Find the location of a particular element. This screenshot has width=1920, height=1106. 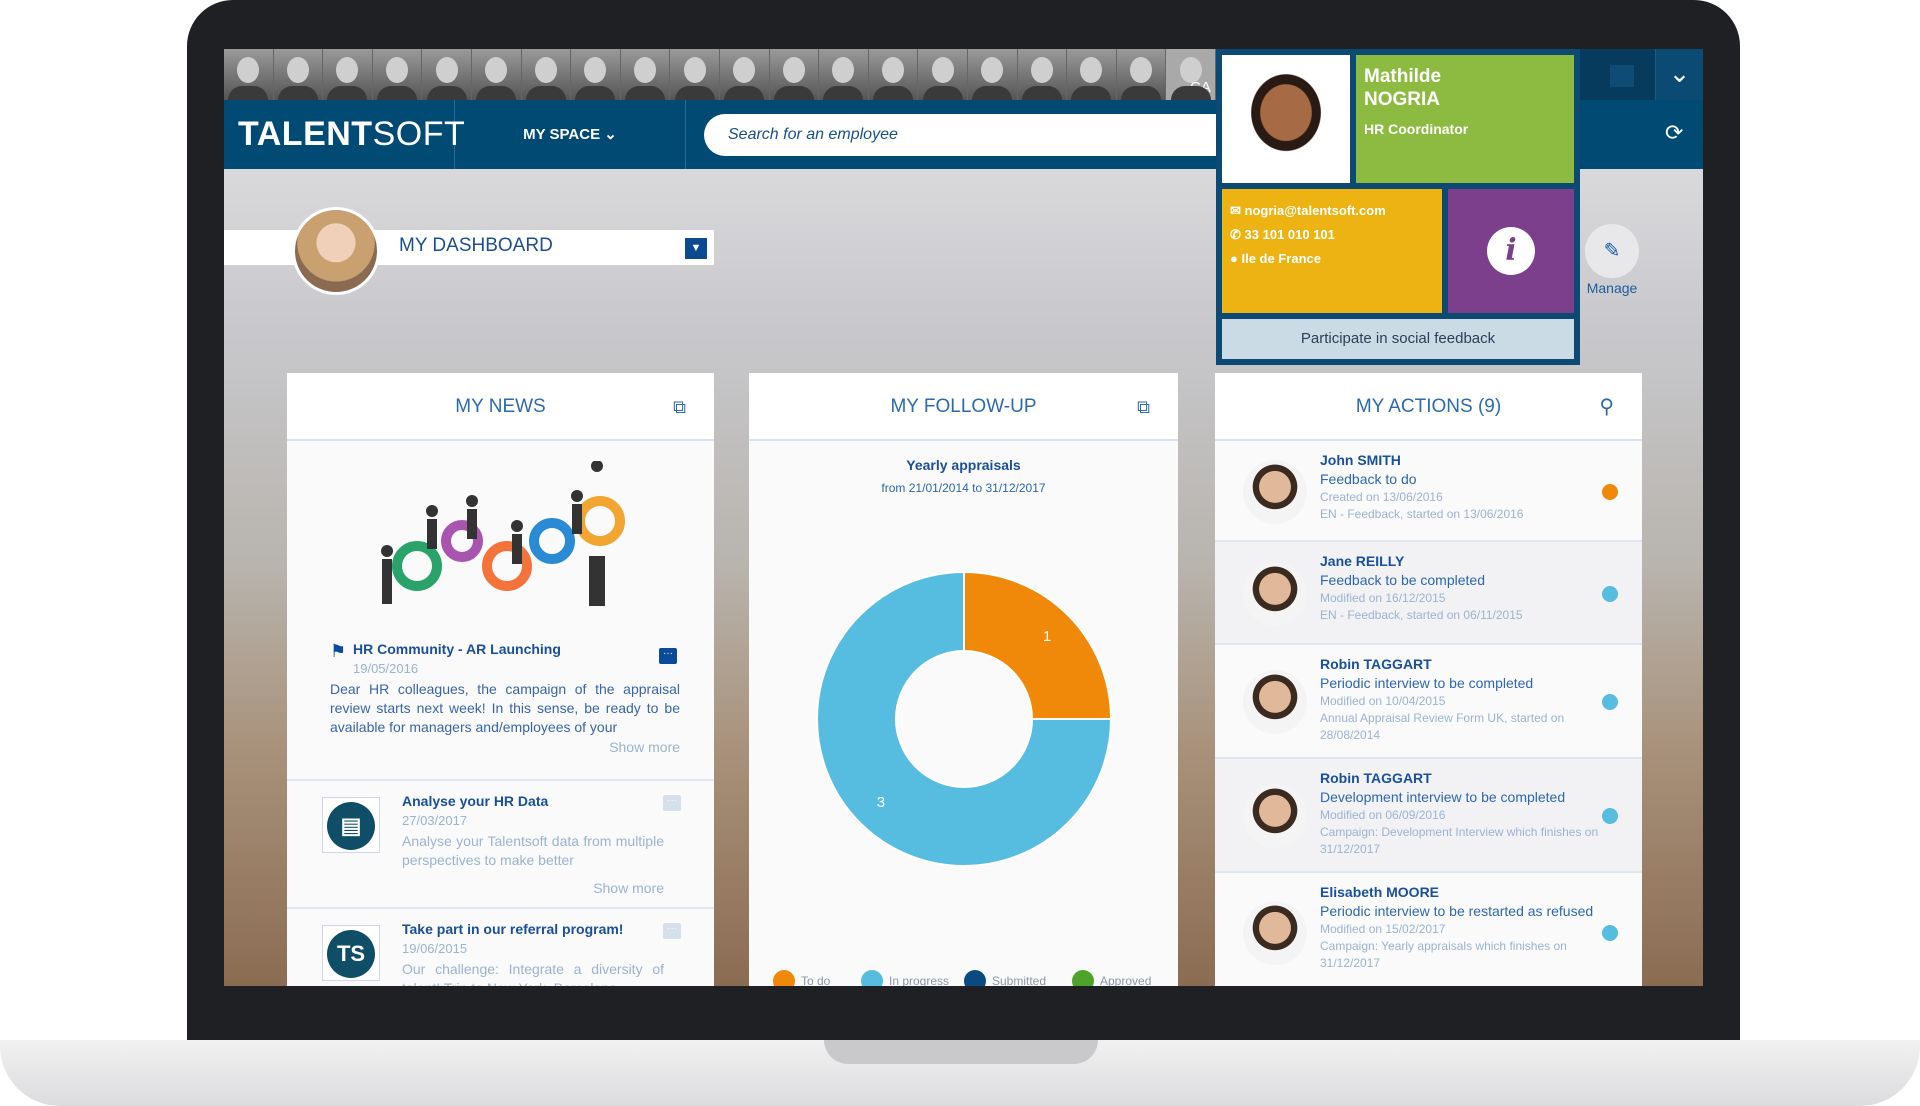

role: HR Coordinator is located at coordinates (1416, 129).